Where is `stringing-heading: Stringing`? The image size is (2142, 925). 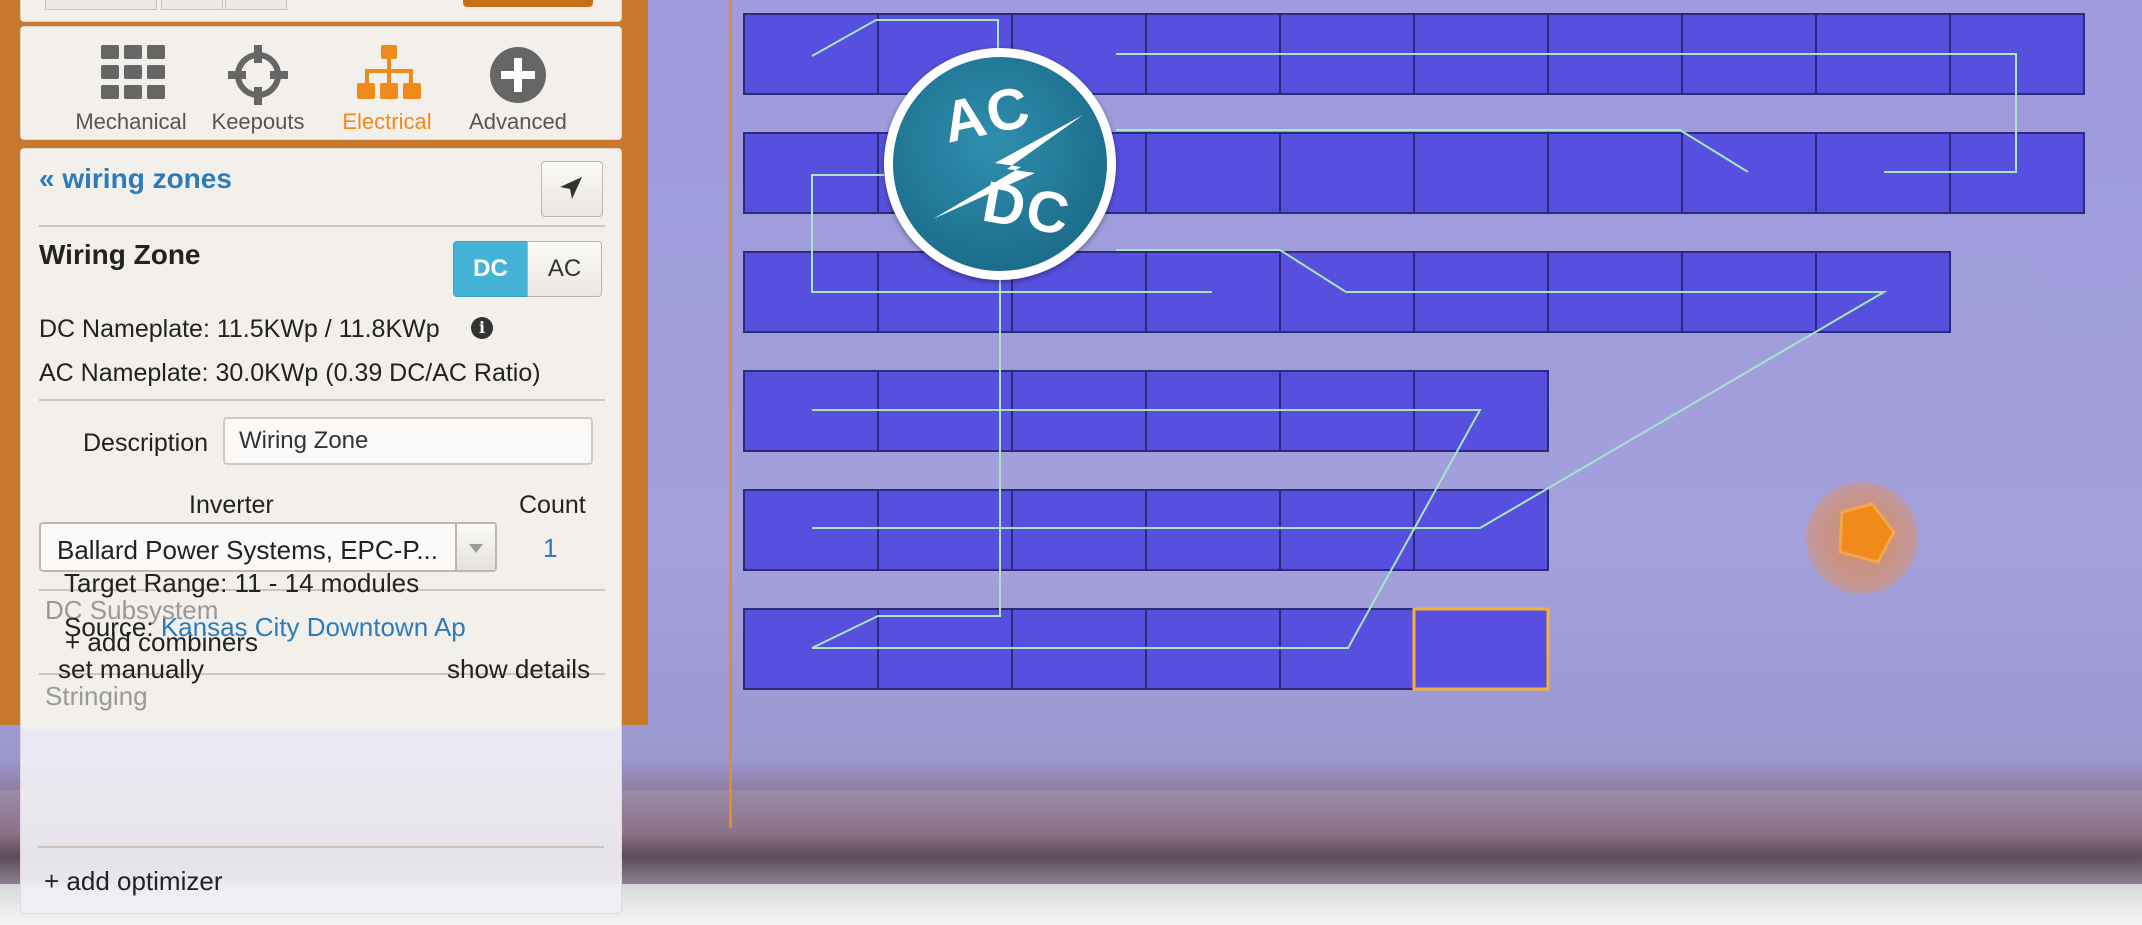
stringing-heading: Stringing is located at coordinates (96, 696).